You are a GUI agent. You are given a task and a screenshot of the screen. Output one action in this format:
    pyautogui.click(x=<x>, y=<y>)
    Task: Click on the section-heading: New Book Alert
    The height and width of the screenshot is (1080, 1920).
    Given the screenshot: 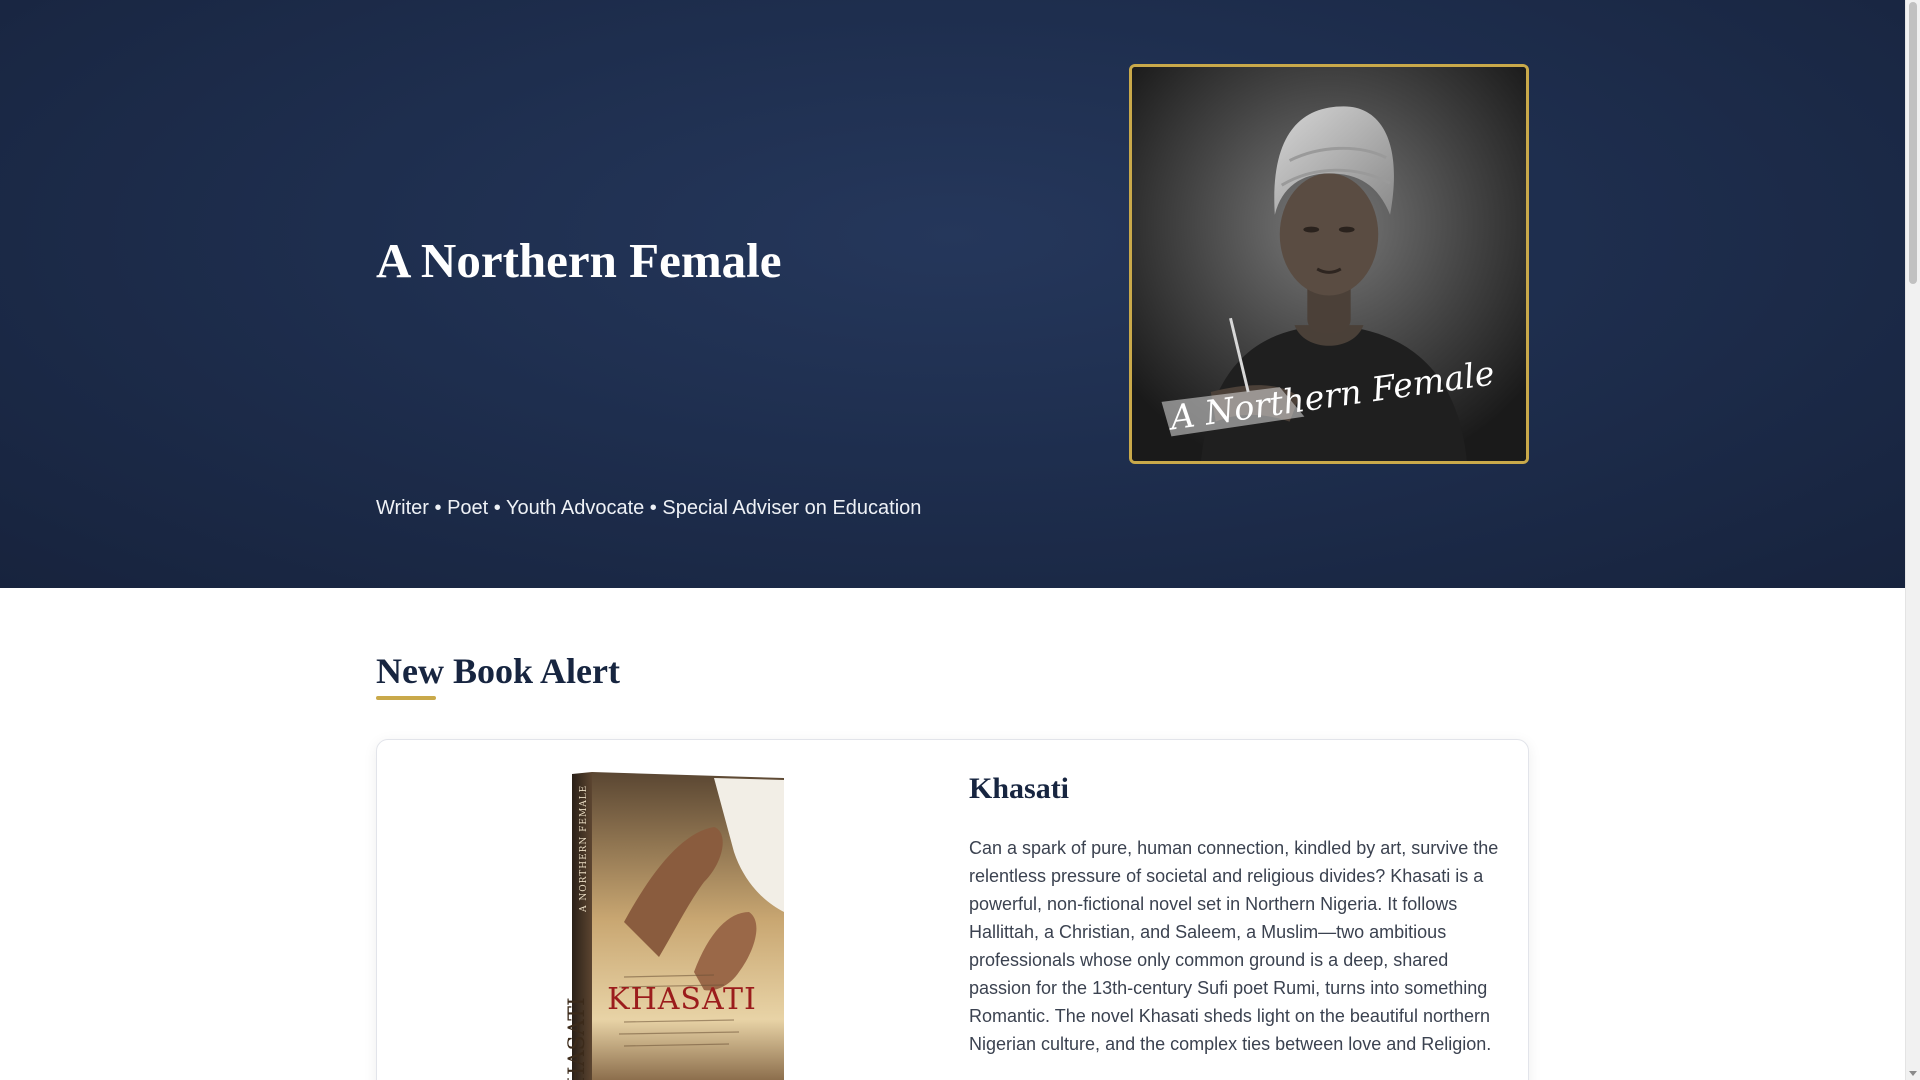 What is the action you would take?
    pyautogui.click(x=498, y=671)
    